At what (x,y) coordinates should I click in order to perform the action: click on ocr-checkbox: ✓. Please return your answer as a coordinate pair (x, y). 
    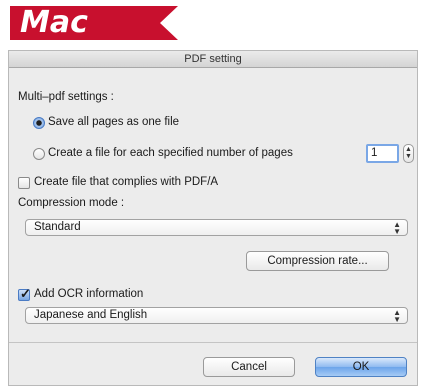
    Looking at the image, I should click on (24, 293).